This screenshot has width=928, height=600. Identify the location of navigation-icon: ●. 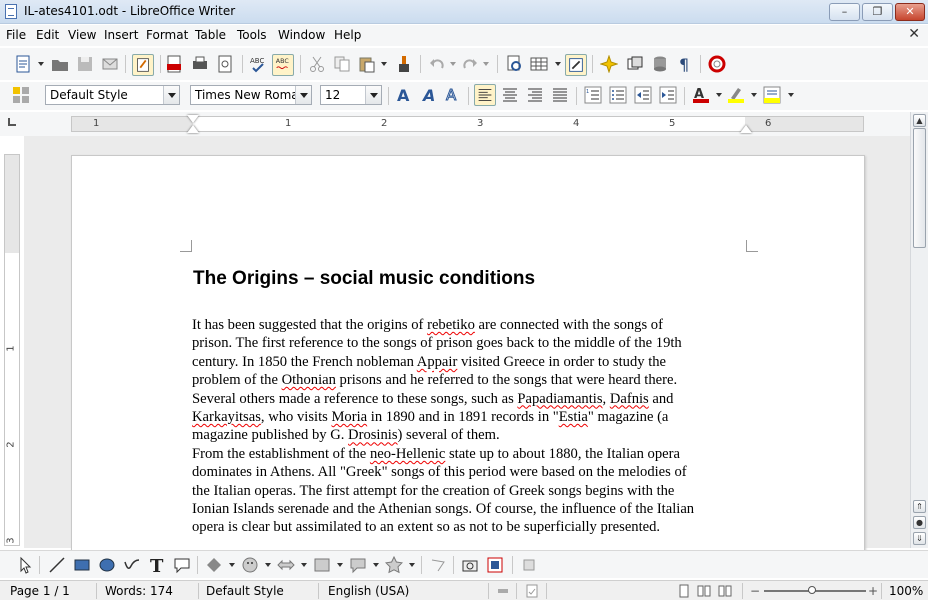
(919, 522).